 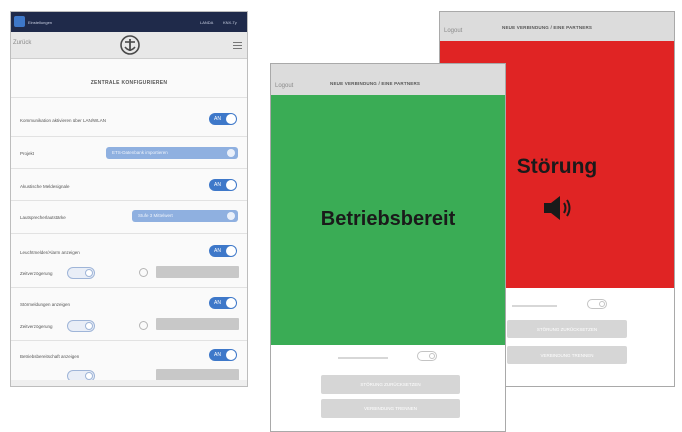 I want to click on setting-label: Akustische Meldesignale, so click(x=45, y=186).